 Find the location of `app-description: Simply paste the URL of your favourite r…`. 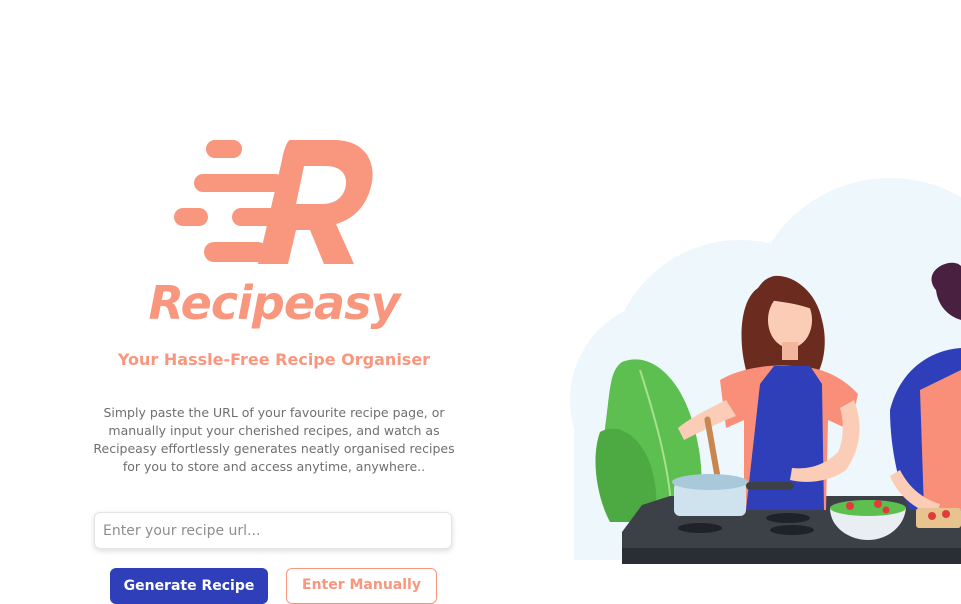

app-description: Simply paste the URL of your favourite r… is located at coordinates (274, 439).